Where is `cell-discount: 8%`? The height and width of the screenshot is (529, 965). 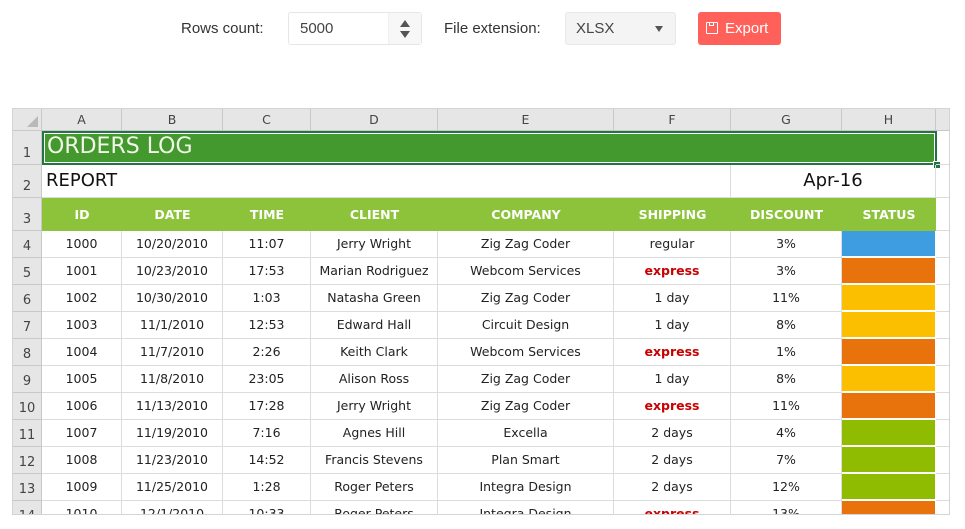
cell-discount: 8% is located at coordinates (786, 325).